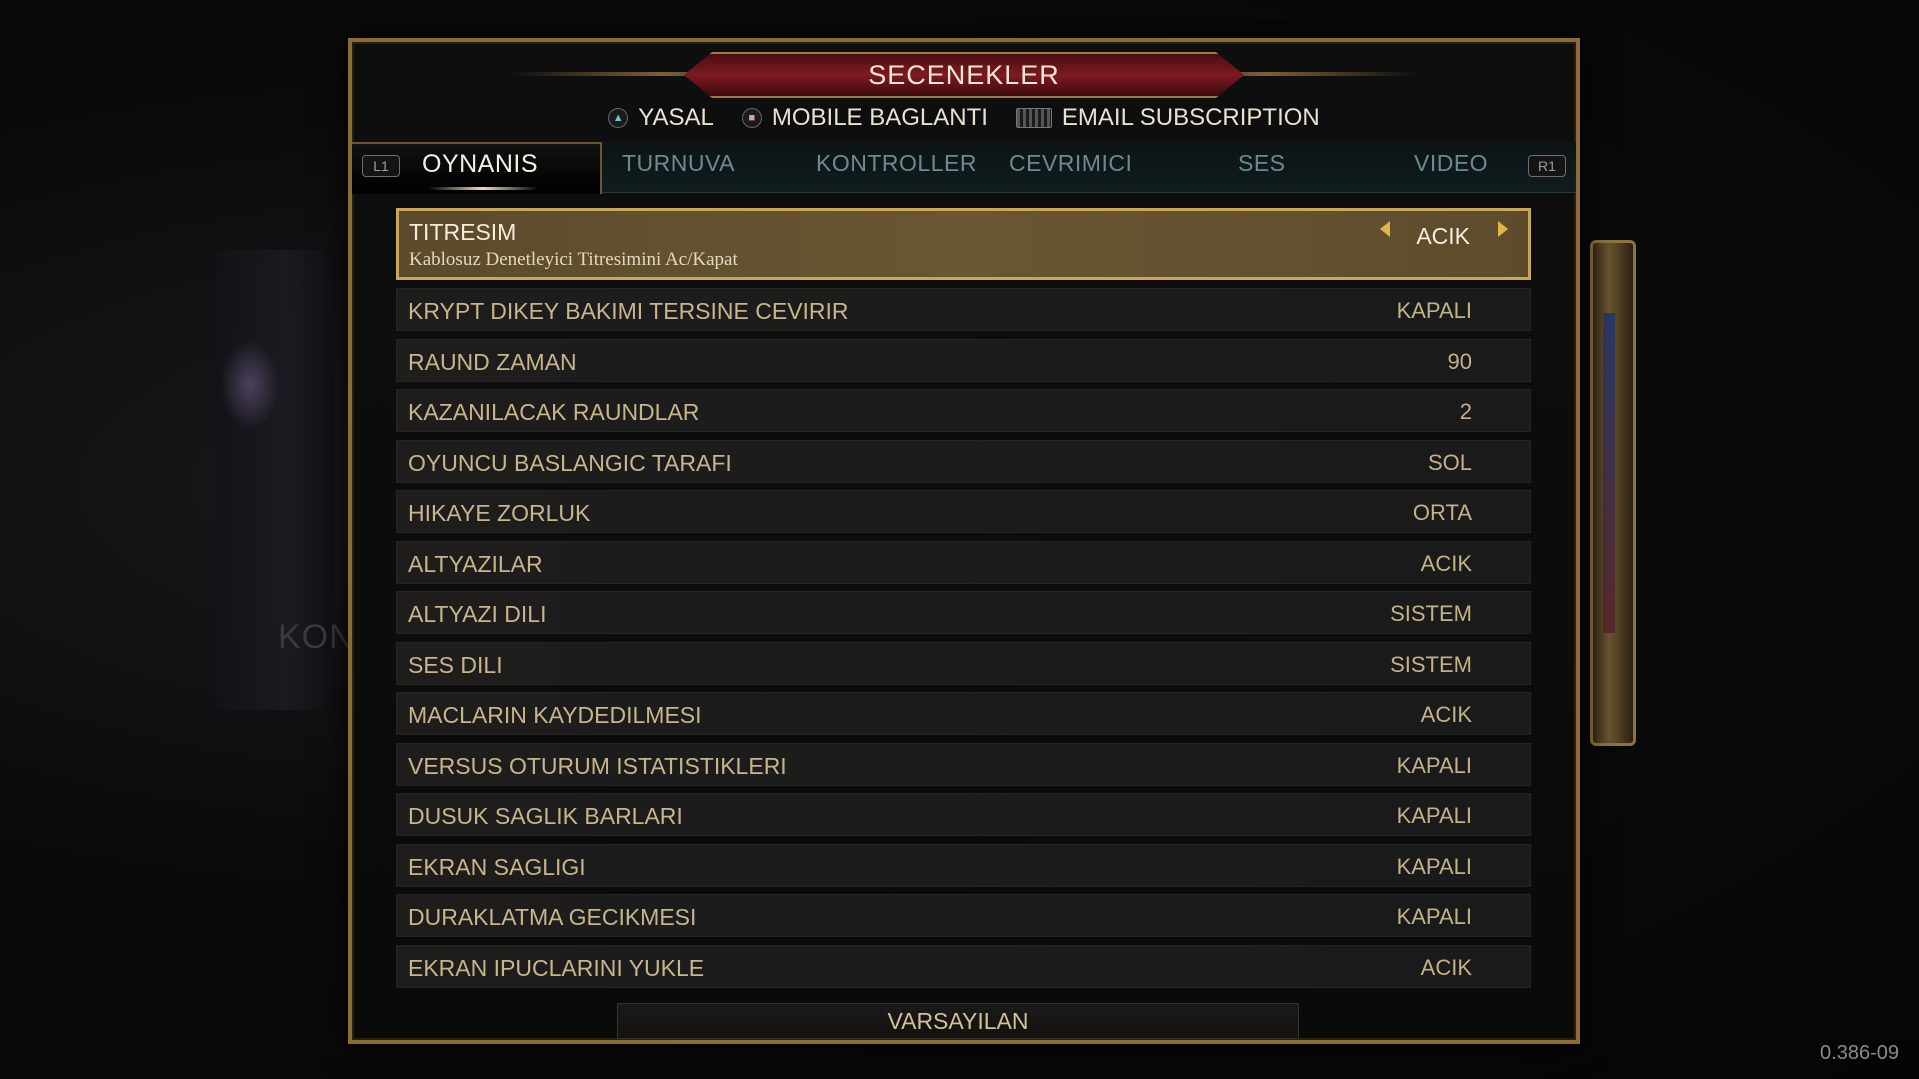  I want to click on option-label: EKRAN IPUCLARINI YUKLE, so click(556, 967).